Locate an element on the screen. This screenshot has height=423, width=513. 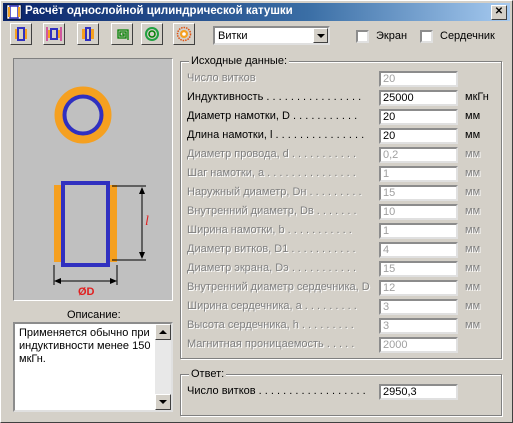
close-icon: ✕ is located at coordinates (499, 11).